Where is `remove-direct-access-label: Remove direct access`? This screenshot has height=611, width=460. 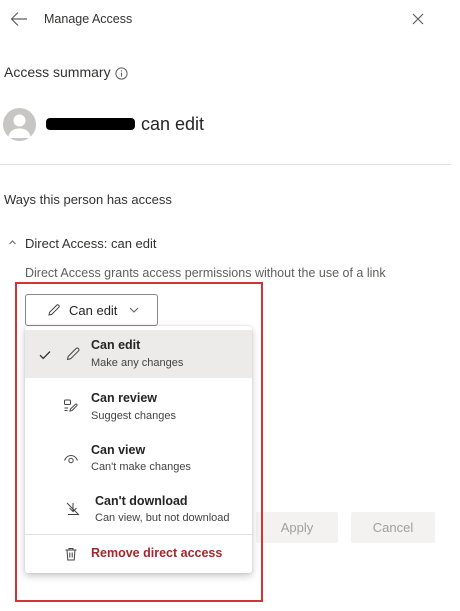 remove-direct-access-label: Remove direct access is located at coordinates (157, 553).